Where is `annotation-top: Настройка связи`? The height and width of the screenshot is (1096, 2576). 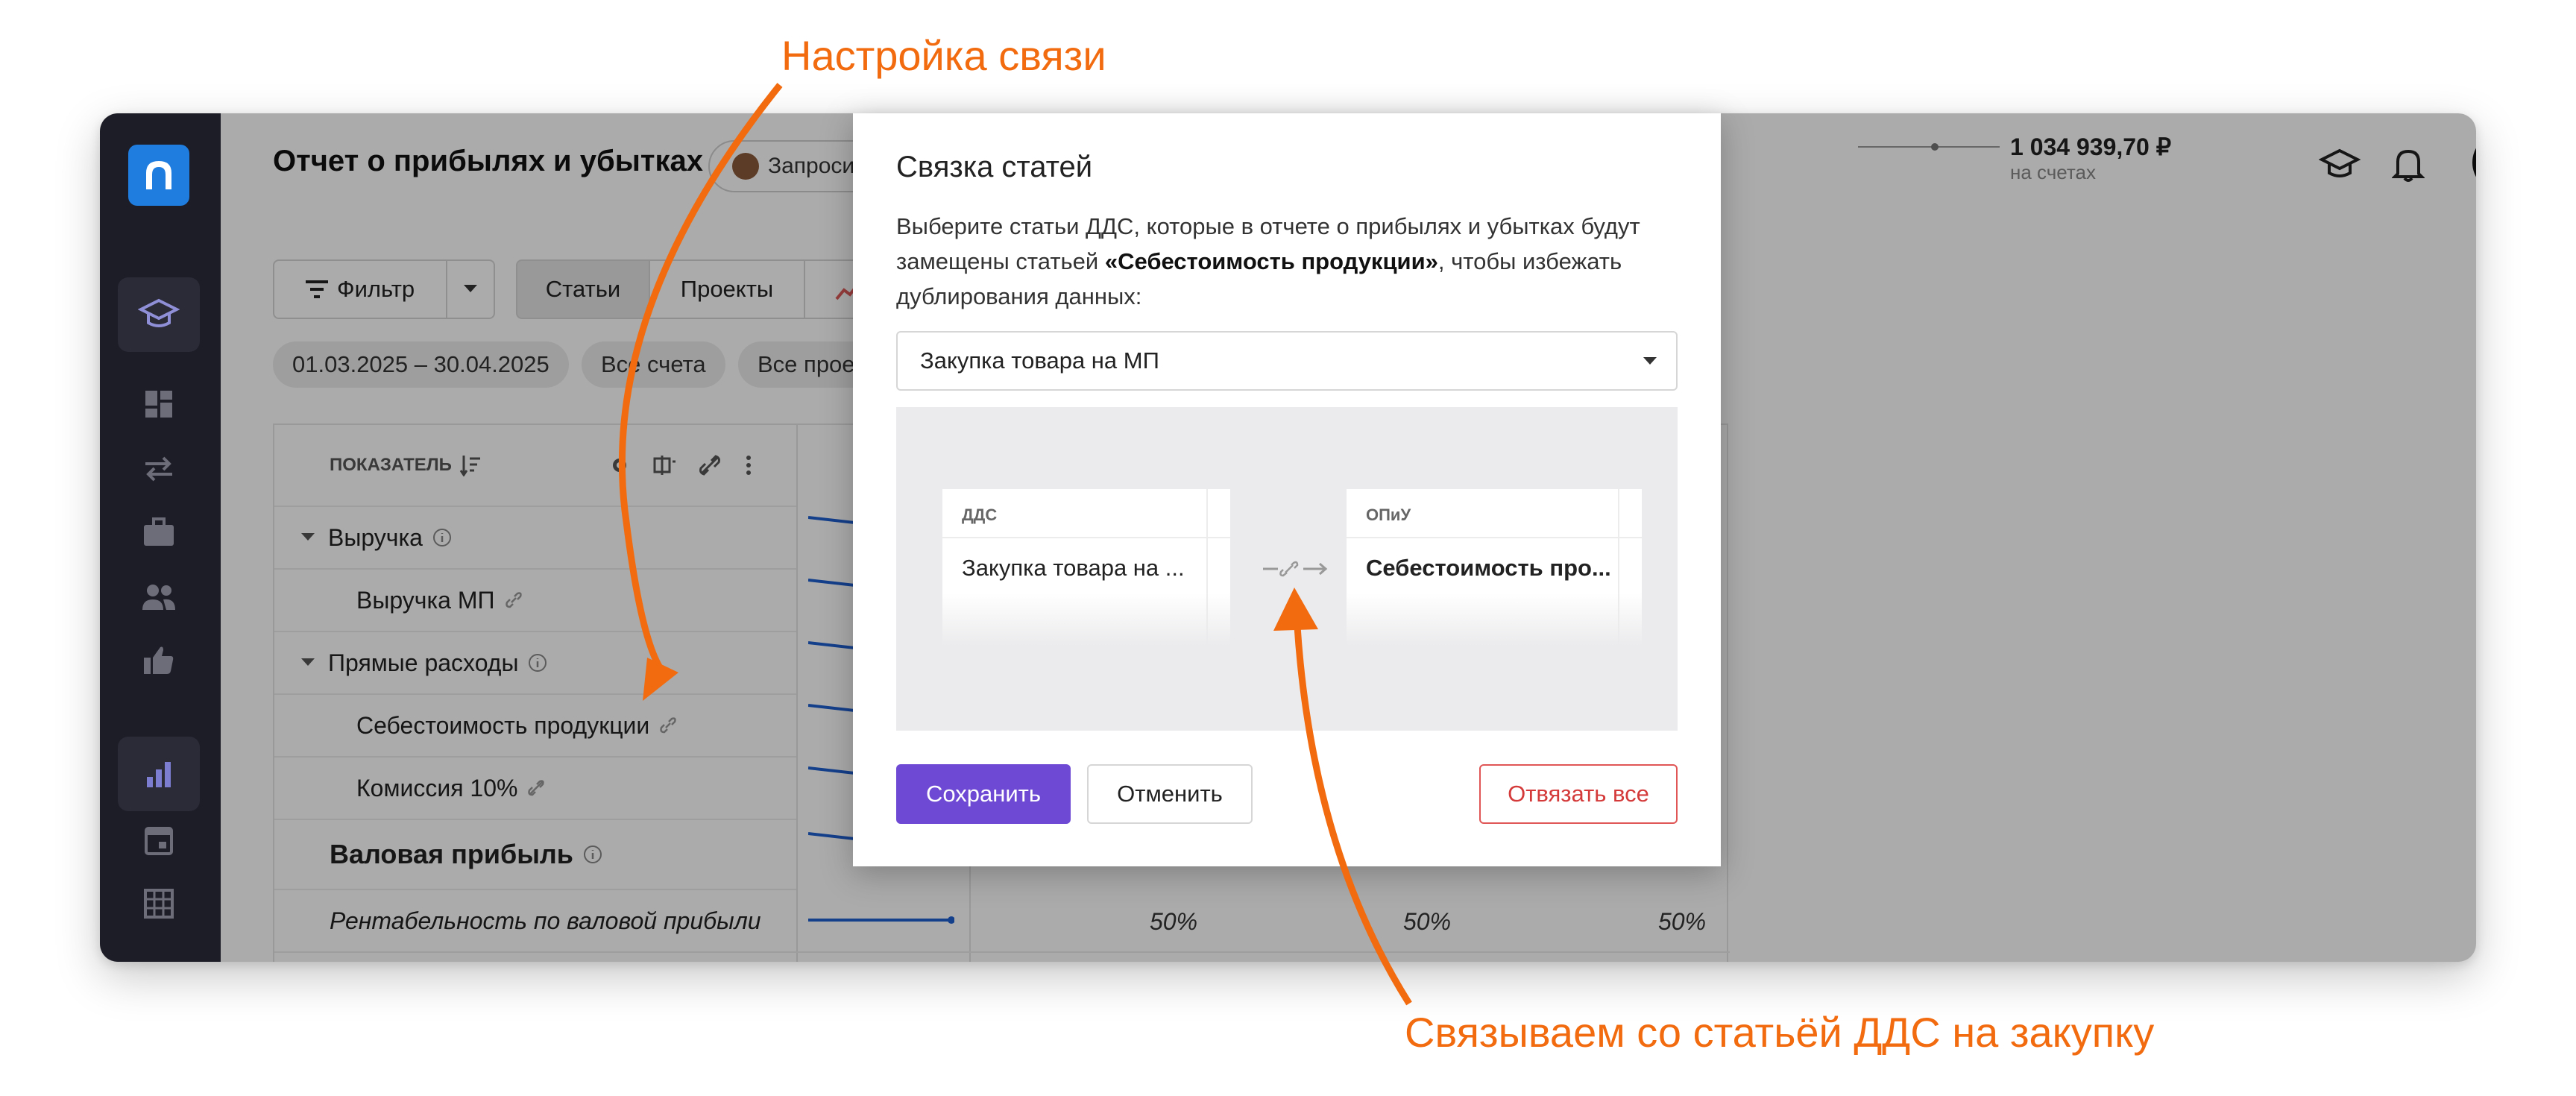 annotation-top: Настройка связи is located at coordinates (943, 56).